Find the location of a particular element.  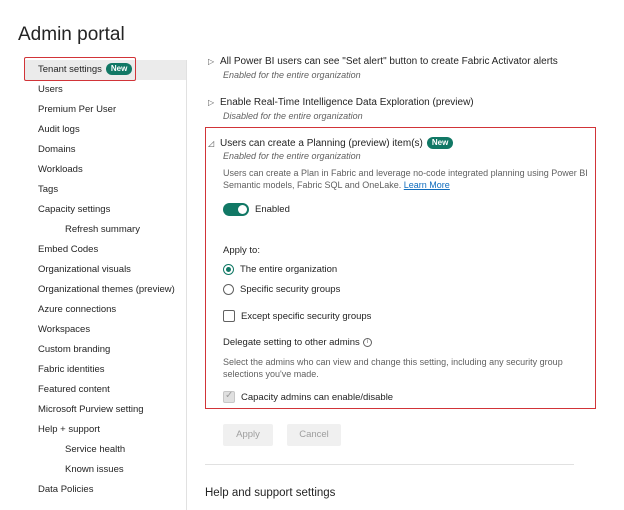

sidebar-item-featured-content: Featured content is located at coordinates (67, 390).